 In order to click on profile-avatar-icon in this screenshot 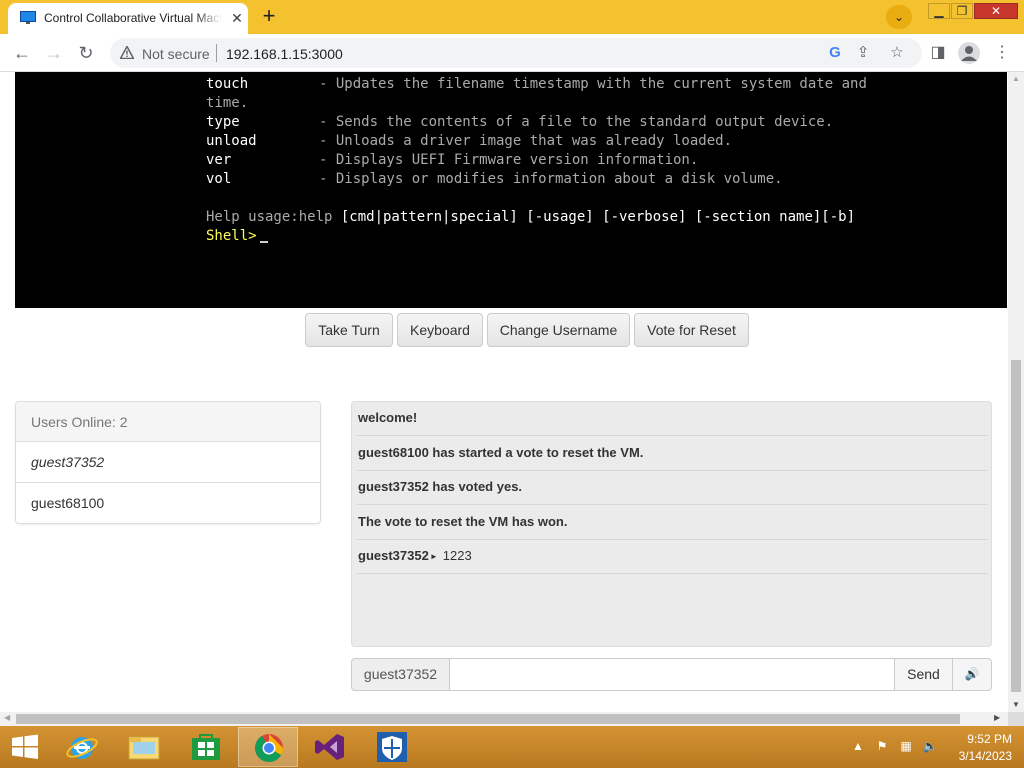, I will do `click(969, 53)`.